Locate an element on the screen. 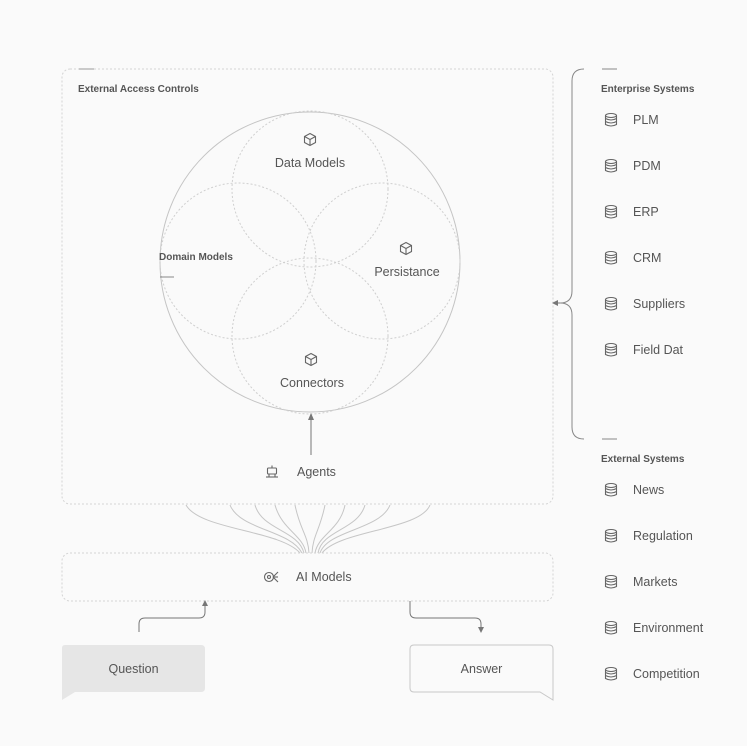 The image size is (747, 746). external-item: Competition is located at coordinates (651, 674).